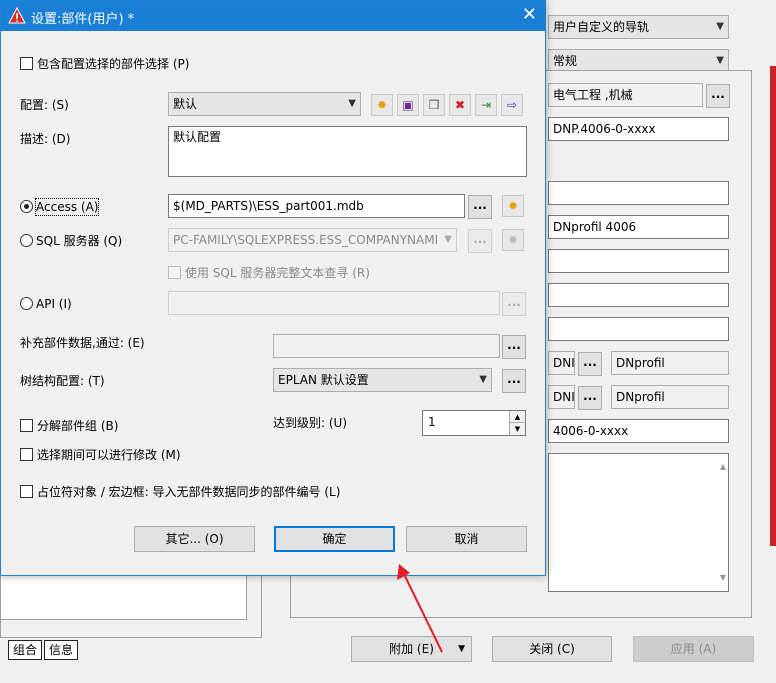 The width and height of the screenshot is (776, 683). I want to click on annotation-arrow-icon, so click(420, 608).